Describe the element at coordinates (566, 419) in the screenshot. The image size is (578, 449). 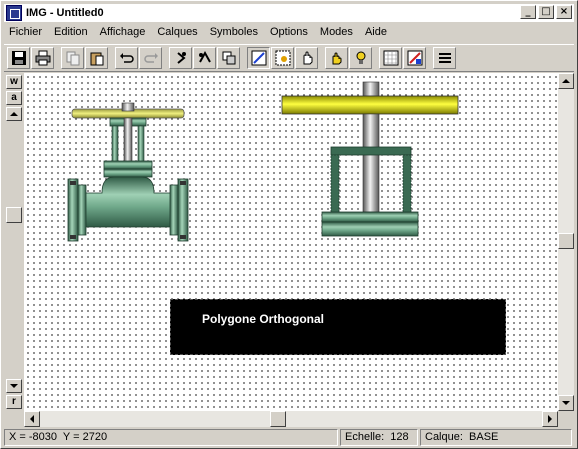
I see `scroll-corner` at that location.